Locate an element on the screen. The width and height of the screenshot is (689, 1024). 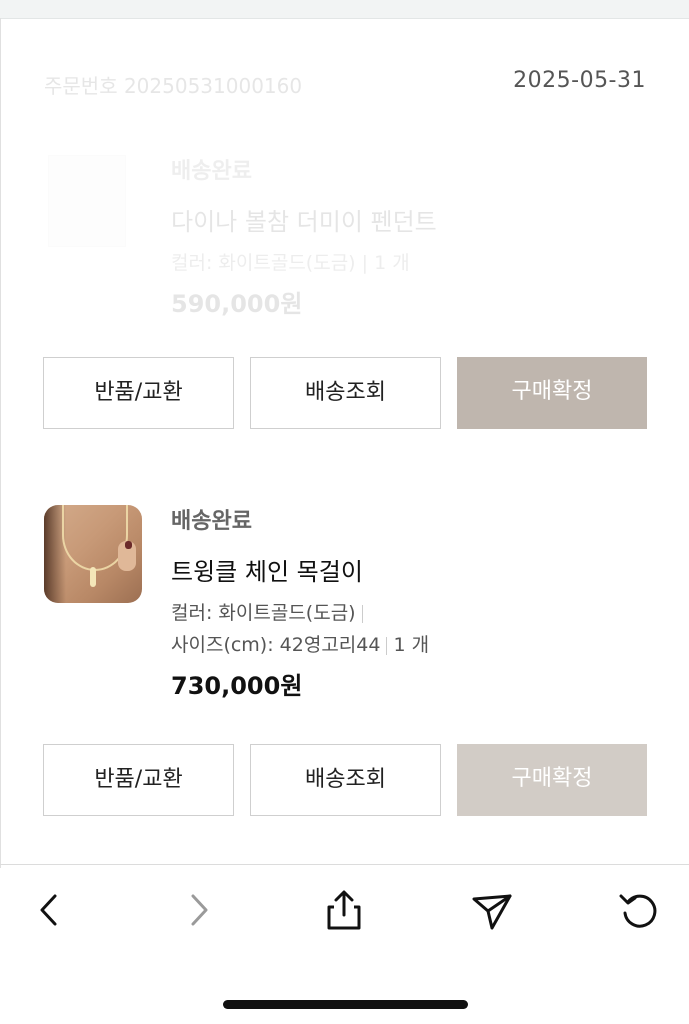
send-icon is located at coordinates (491, 910).